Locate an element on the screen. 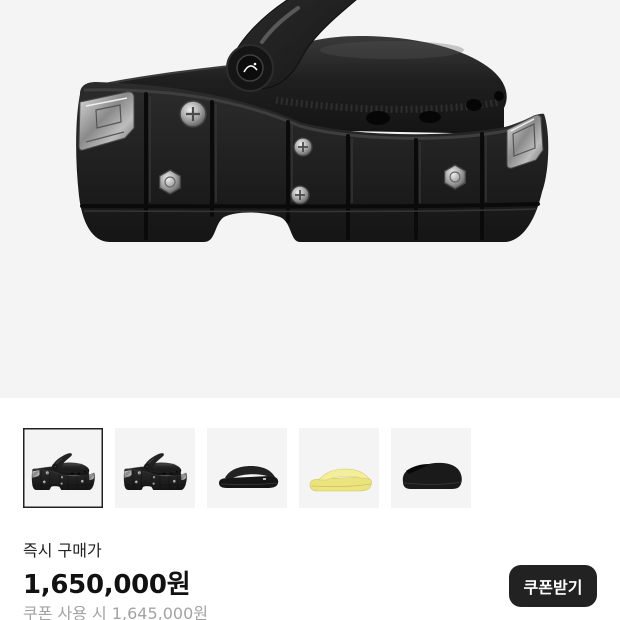 The width and height of the screenshot is (620, 620). black-clog-icon is located at coordinates (432, 475).